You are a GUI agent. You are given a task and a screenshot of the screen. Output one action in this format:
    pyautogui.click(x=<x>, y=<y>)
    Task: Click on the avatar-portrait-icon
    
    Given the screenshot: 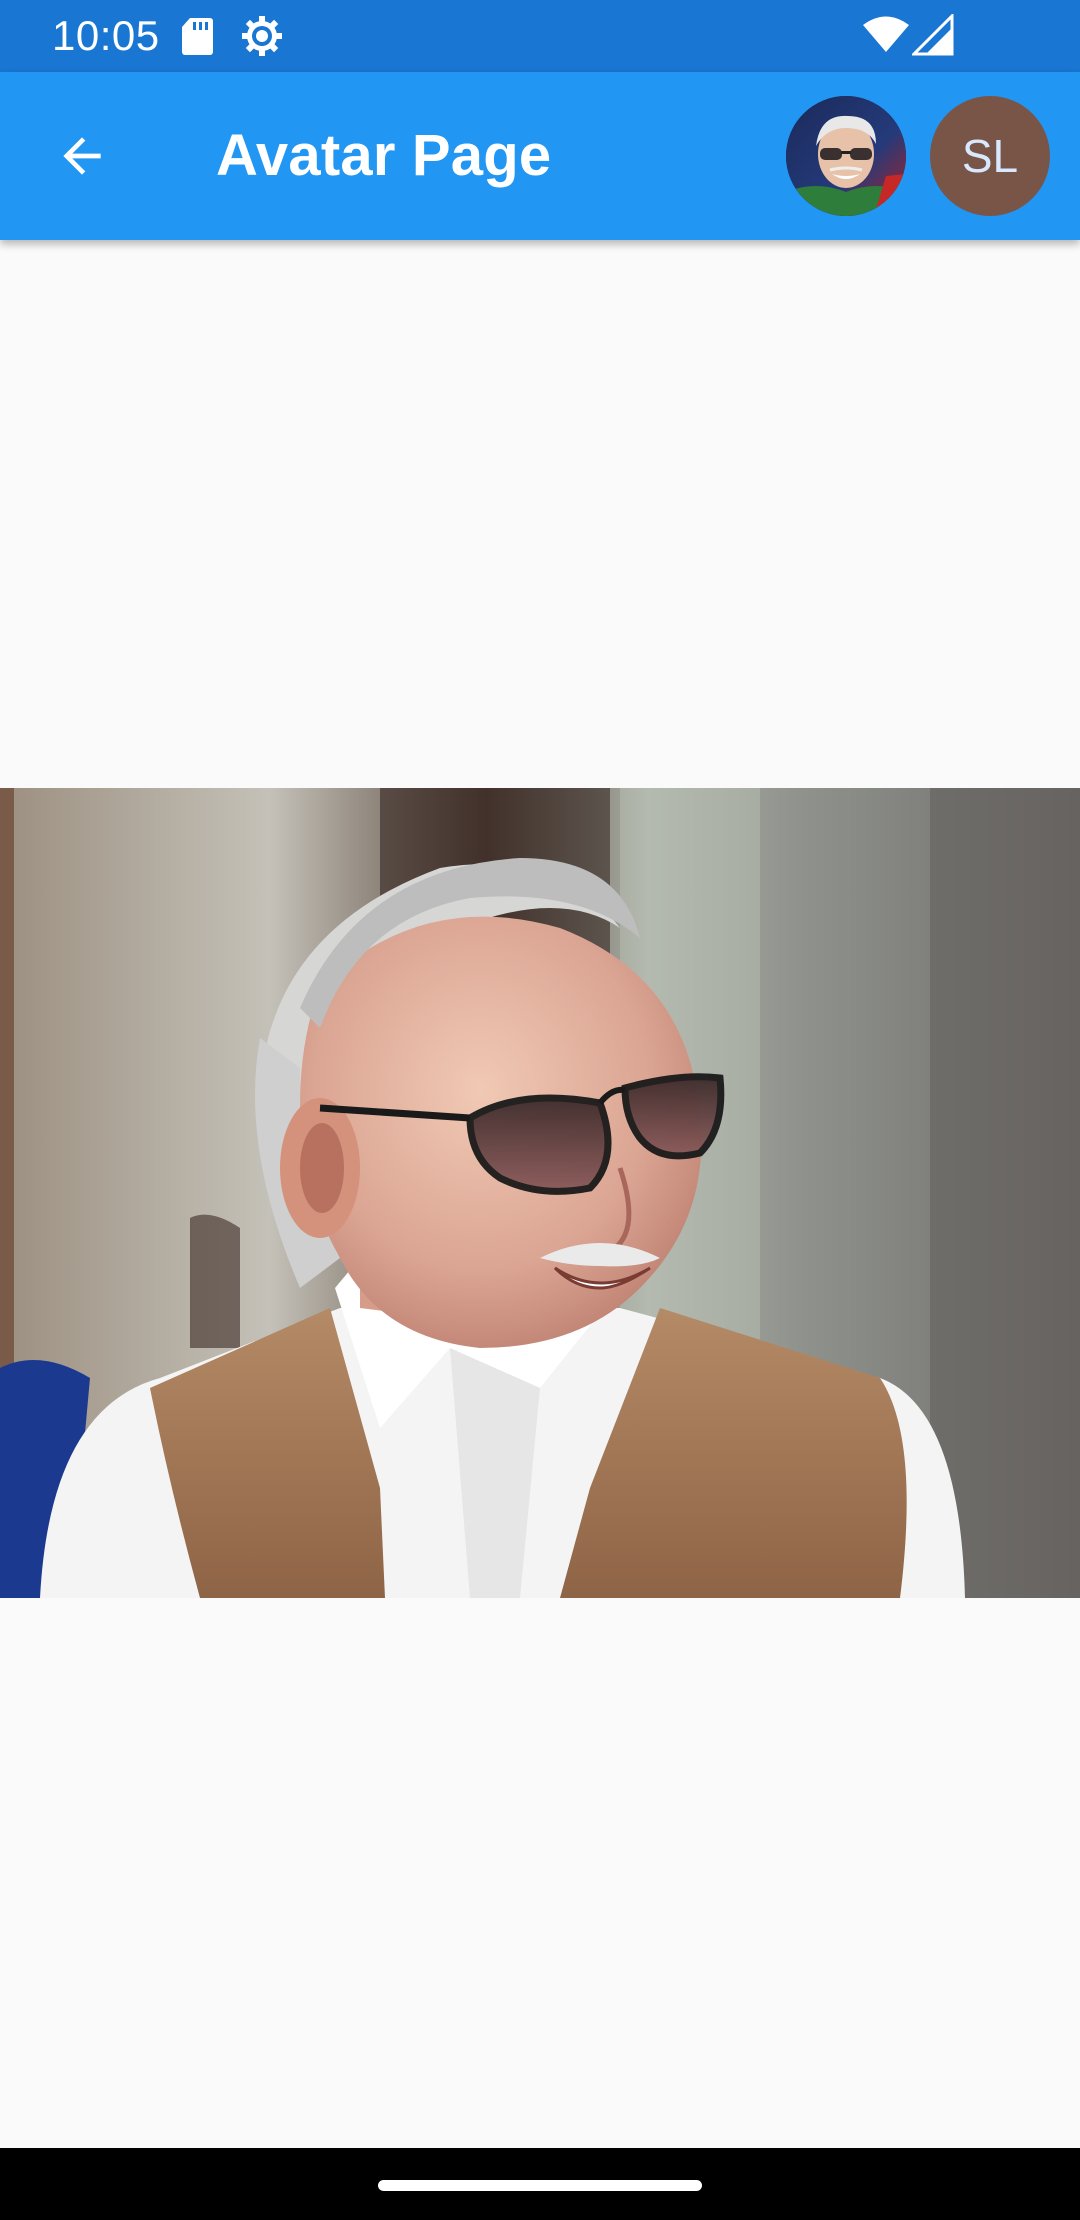 What is the action you would take?
    pyautogui.click(x=846, y=156)
    